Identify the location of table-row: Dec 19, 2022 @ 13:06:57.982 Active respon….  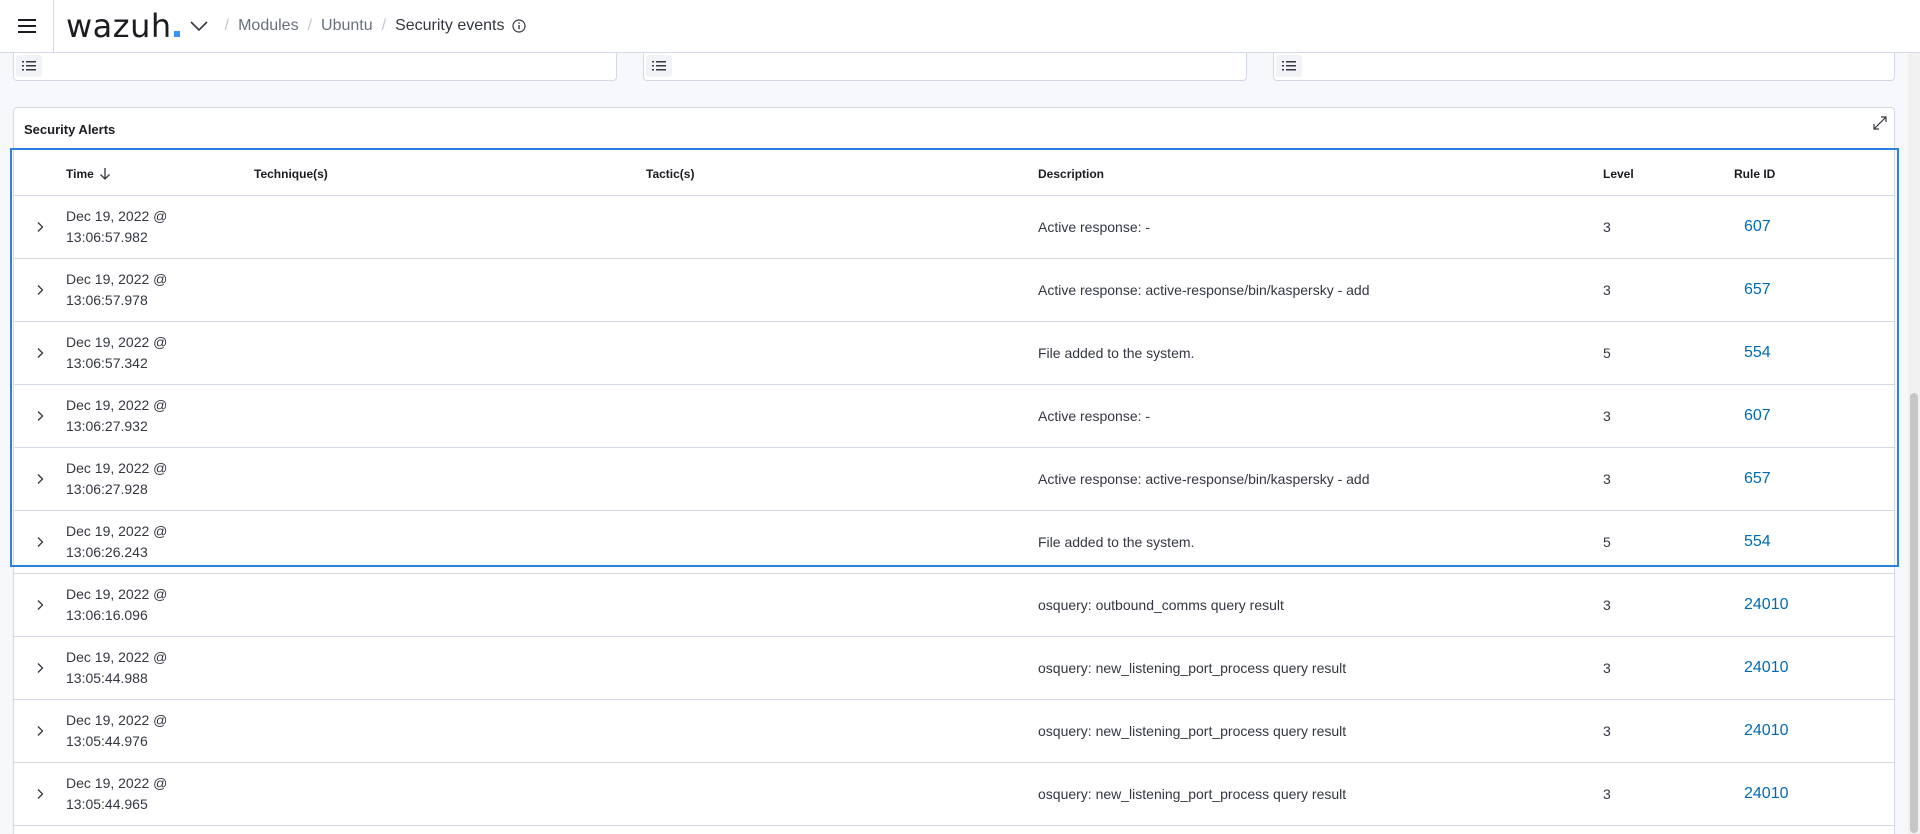
(954, 227).